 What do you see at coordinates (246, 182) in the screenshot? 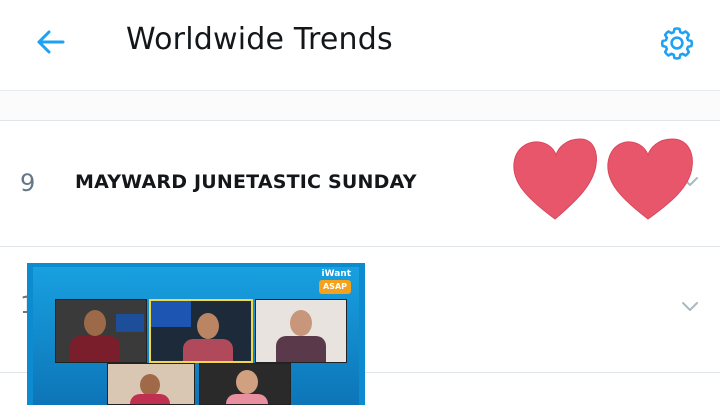
I see `trend-name: MAYWARD JUNETASTIC SUNDAY` at bounding box center [246, 182].